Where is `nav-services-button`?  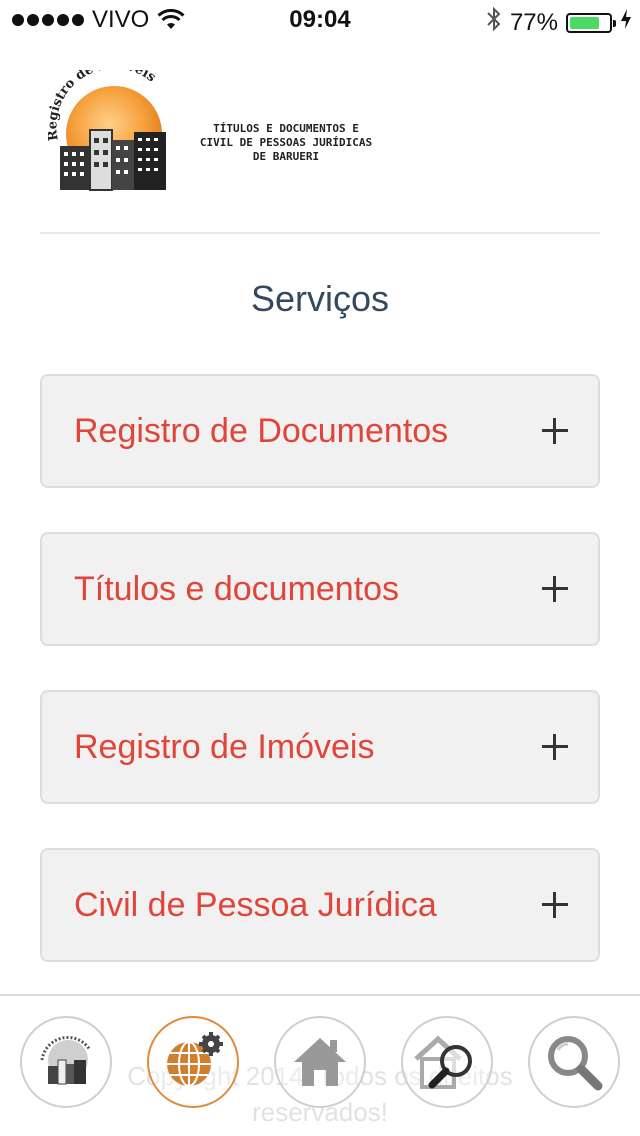
nav-services-button is located at coordinates (193, 1062).